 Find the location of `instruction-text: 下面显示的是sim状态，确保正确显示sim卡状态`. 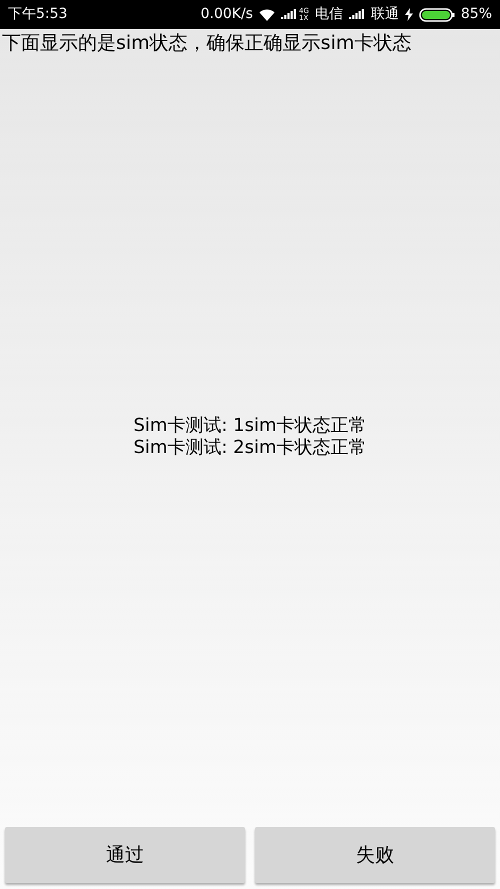

instruction-text: 下面显示的是sim状态，确保正确显示sim卡状态 is located at coordinates (206, 43).